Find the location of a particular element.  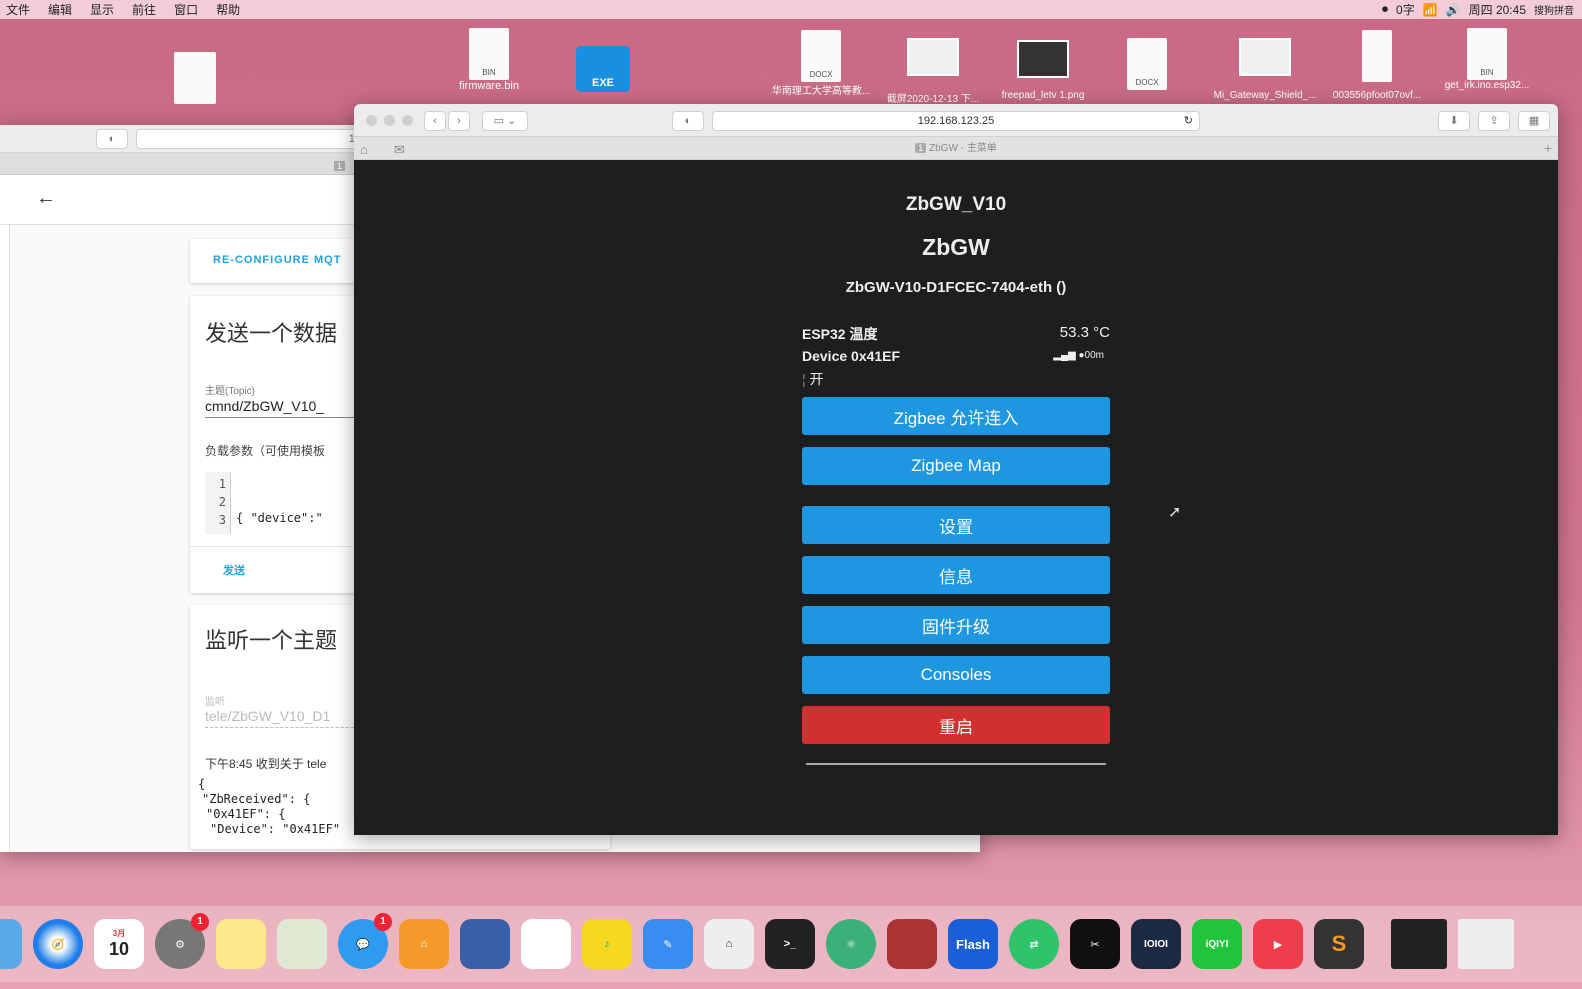

safari-icon: 🧭 is located at coordinates (58, 944).